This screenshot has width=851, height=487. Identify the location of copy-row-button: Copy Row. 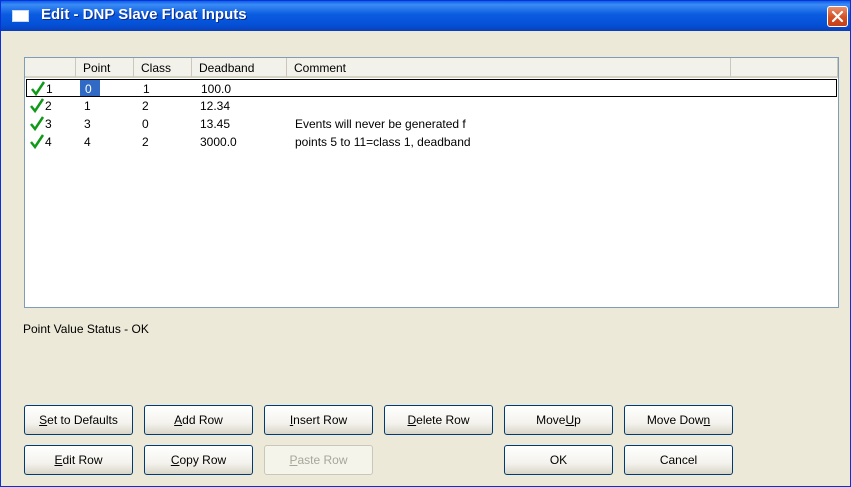
(198, 460).